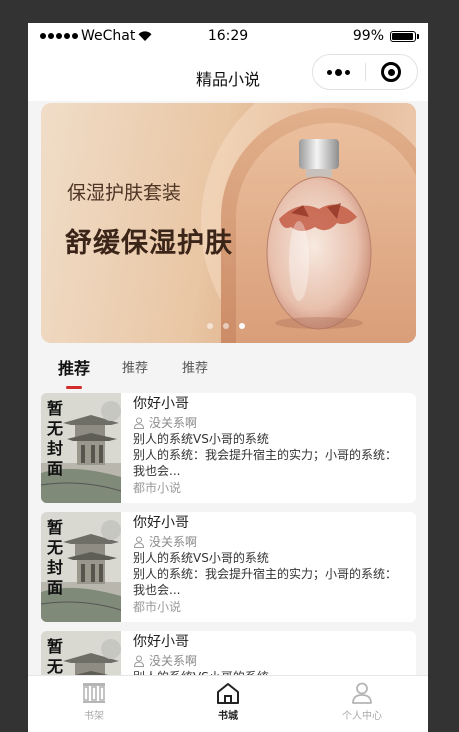 This screenshot has height=732, width=459. I want to click on navigation-bar: 精品小说, so click(228, 76).